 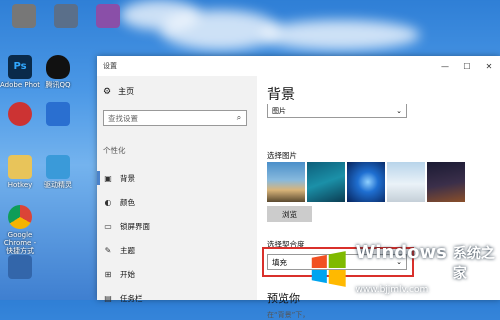 I want to click on watermark-url: www.bjjmlv.com, so click(x=392, y=290).